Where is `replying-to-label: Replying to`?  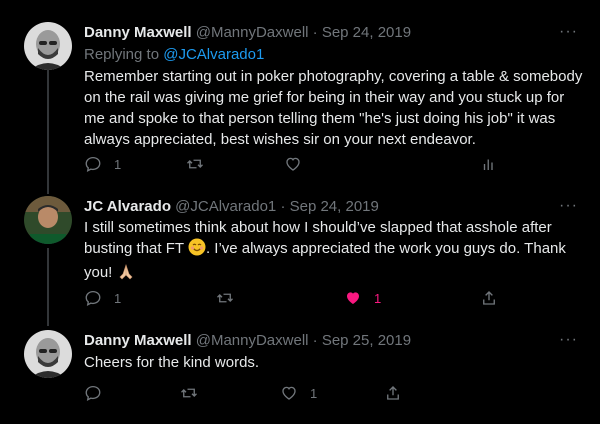
replying-to-label: Replying to is located at coordinates (122, 54).